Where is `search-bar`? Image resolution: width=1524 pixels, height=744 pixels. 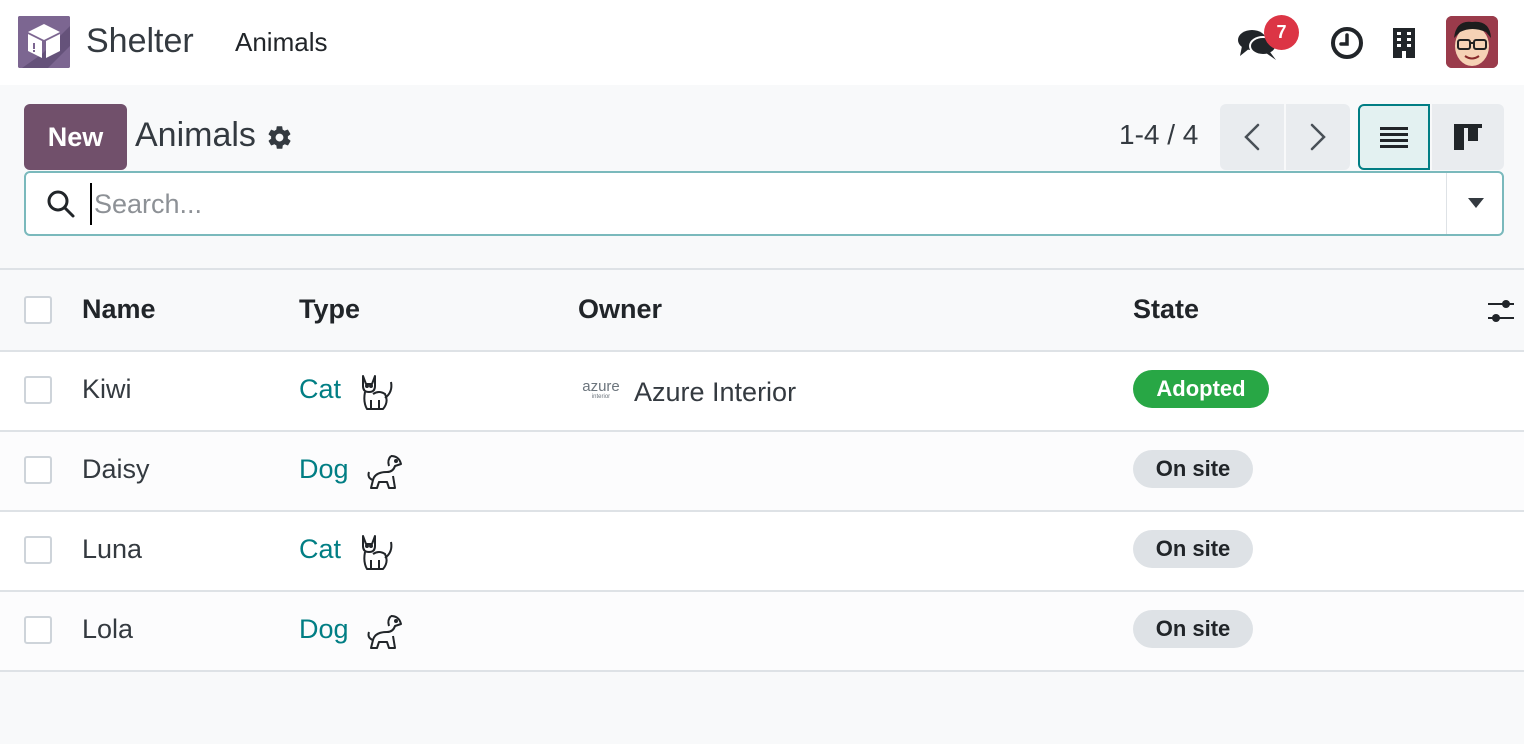
search-bar is located at coordinates (764, 203).